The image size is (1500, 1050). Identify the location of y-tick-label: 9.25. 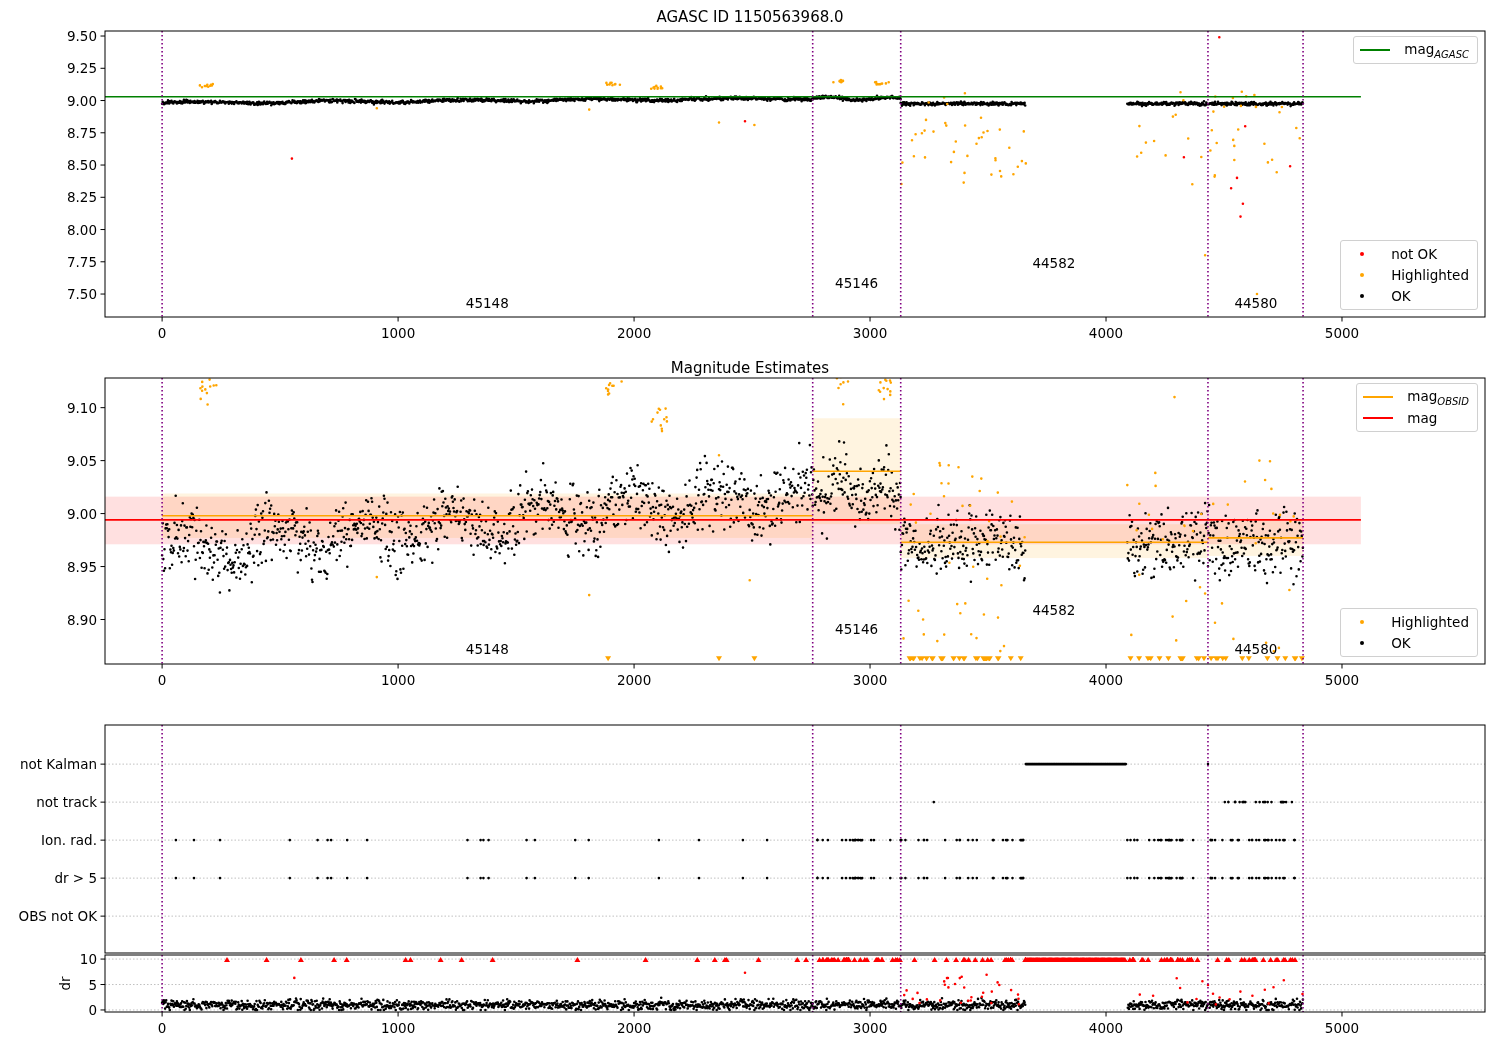
(81, 68).